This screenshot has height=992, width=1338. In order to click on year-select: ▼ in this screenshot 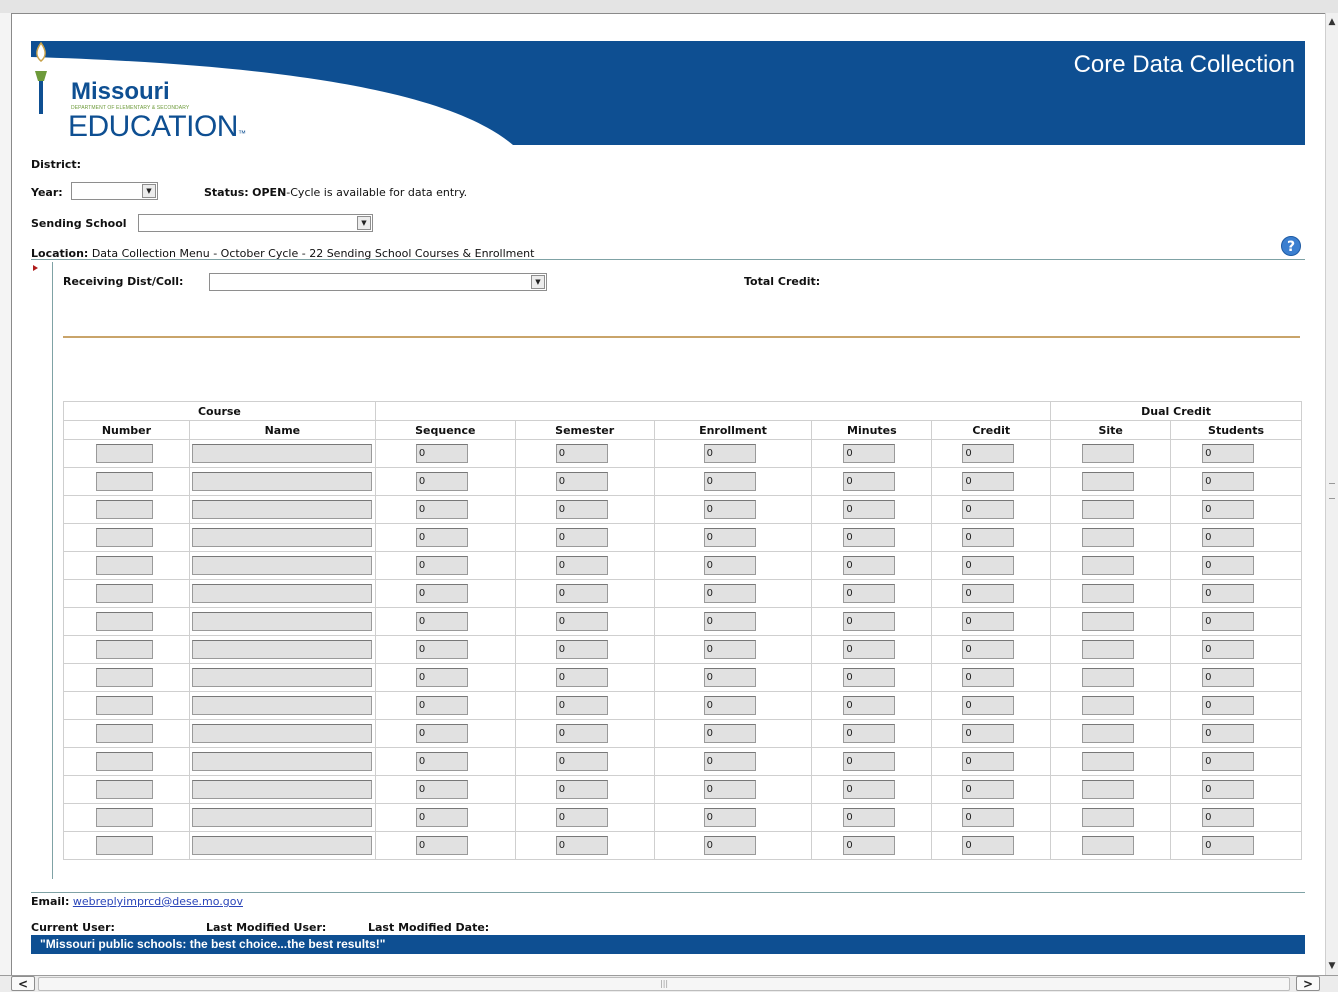, I will do `click(114, 191)`.